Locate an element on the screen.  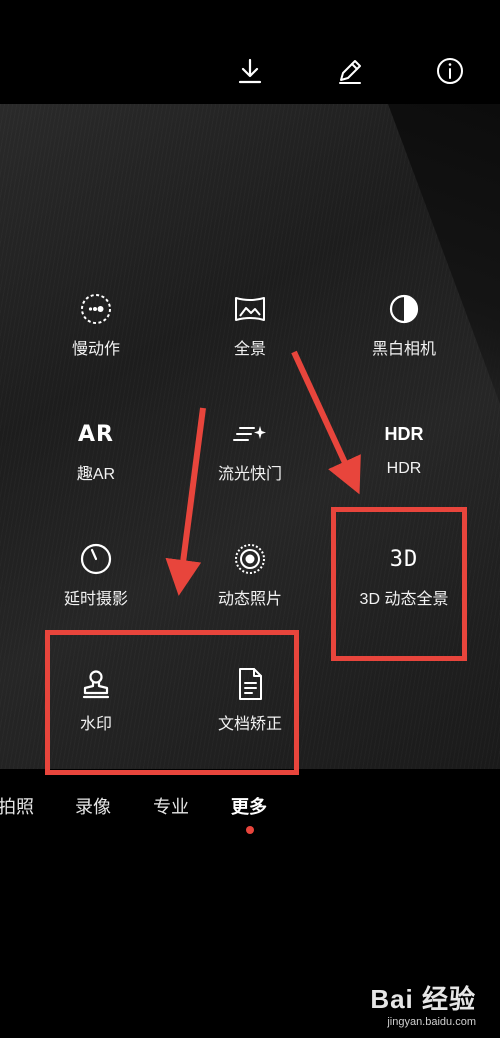
panorama-icon is located at coordinates (250, 309).